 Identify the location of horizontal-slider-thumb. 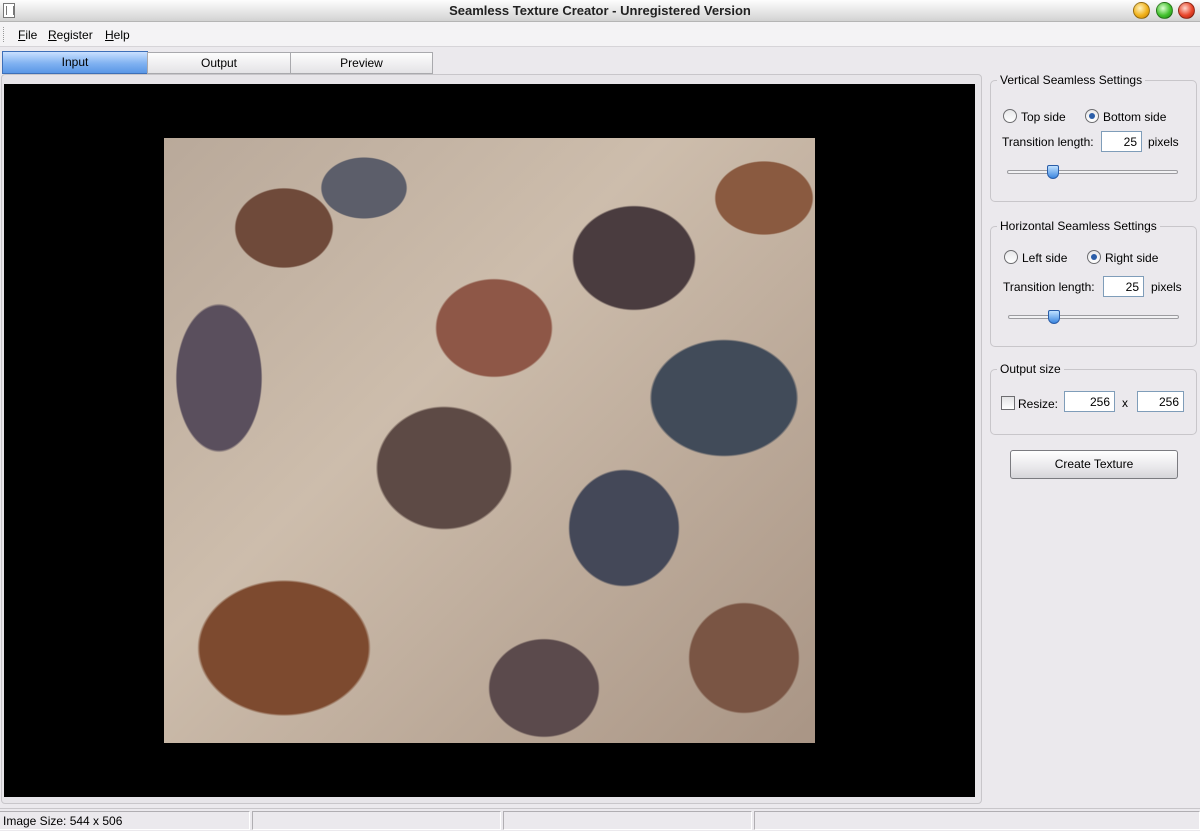
(1053, 317).